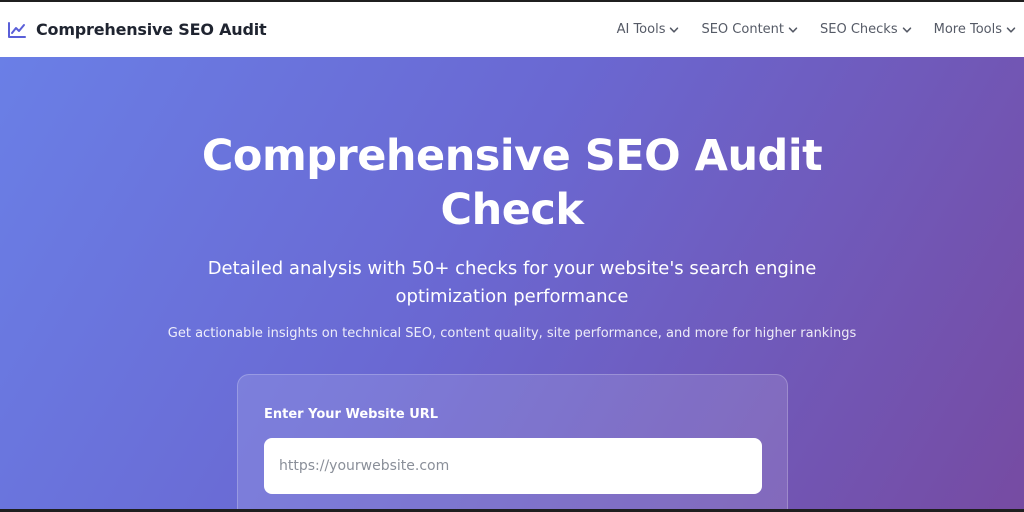  Describe the element at coordinates (641, 29) in the screenshot. I see `nav-ai-tools-label: AI Tools` at that location.